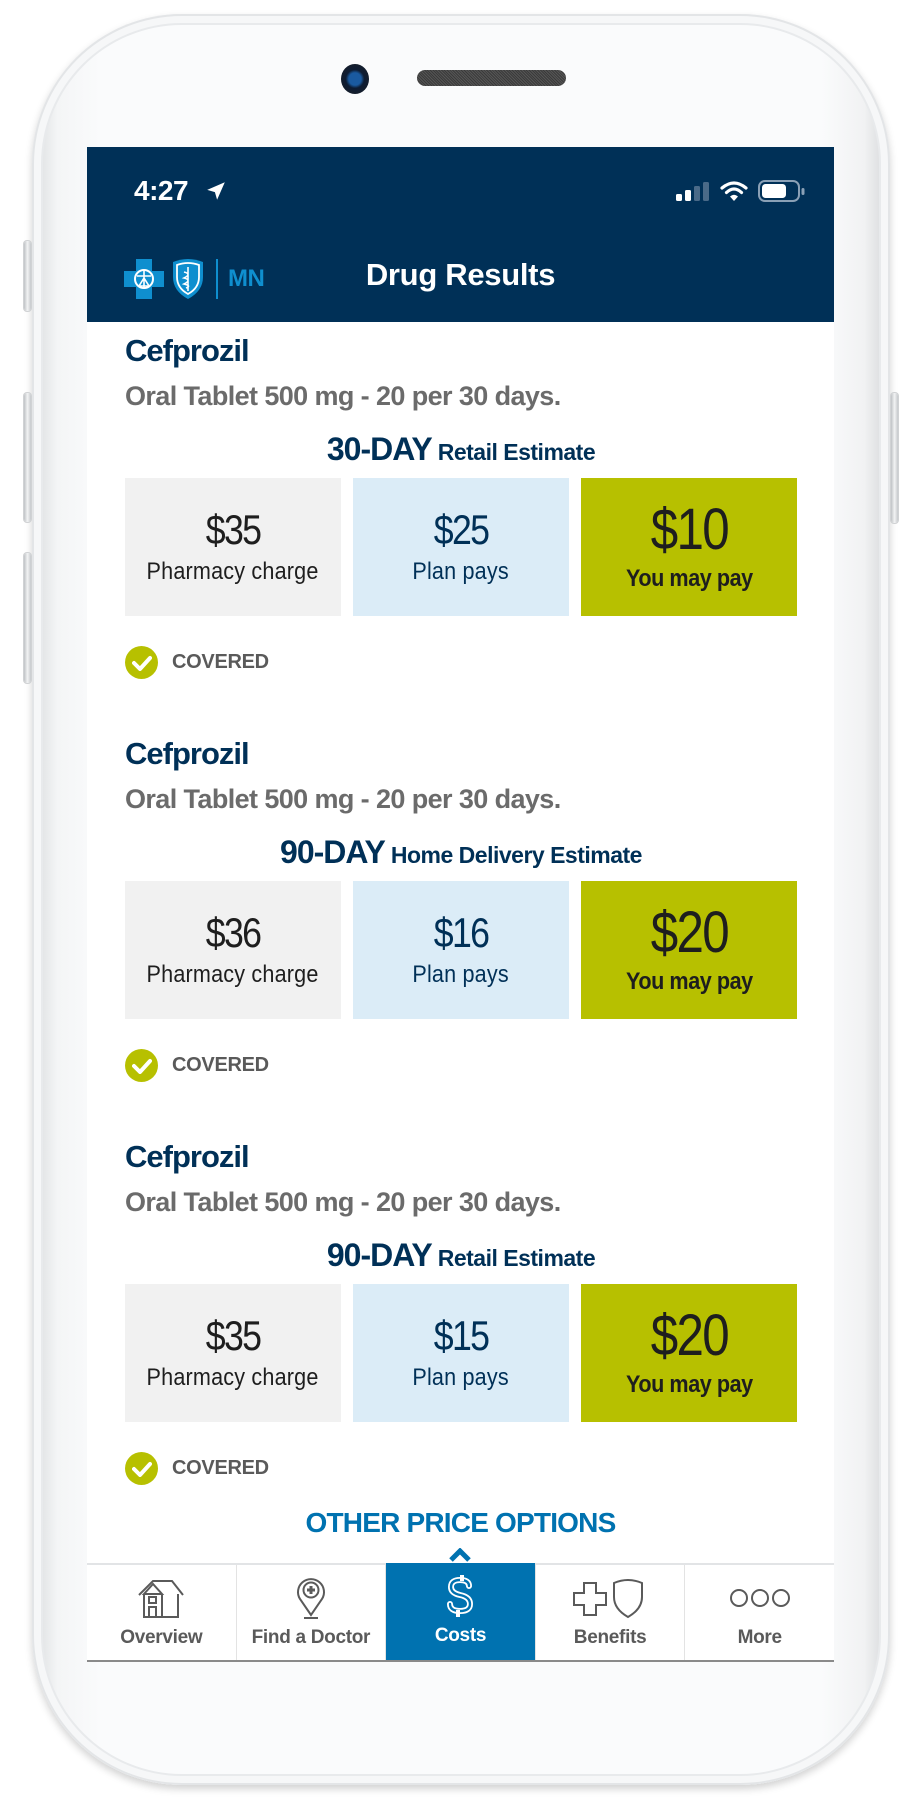  I want to click on house-icon, so click(161, 1598).